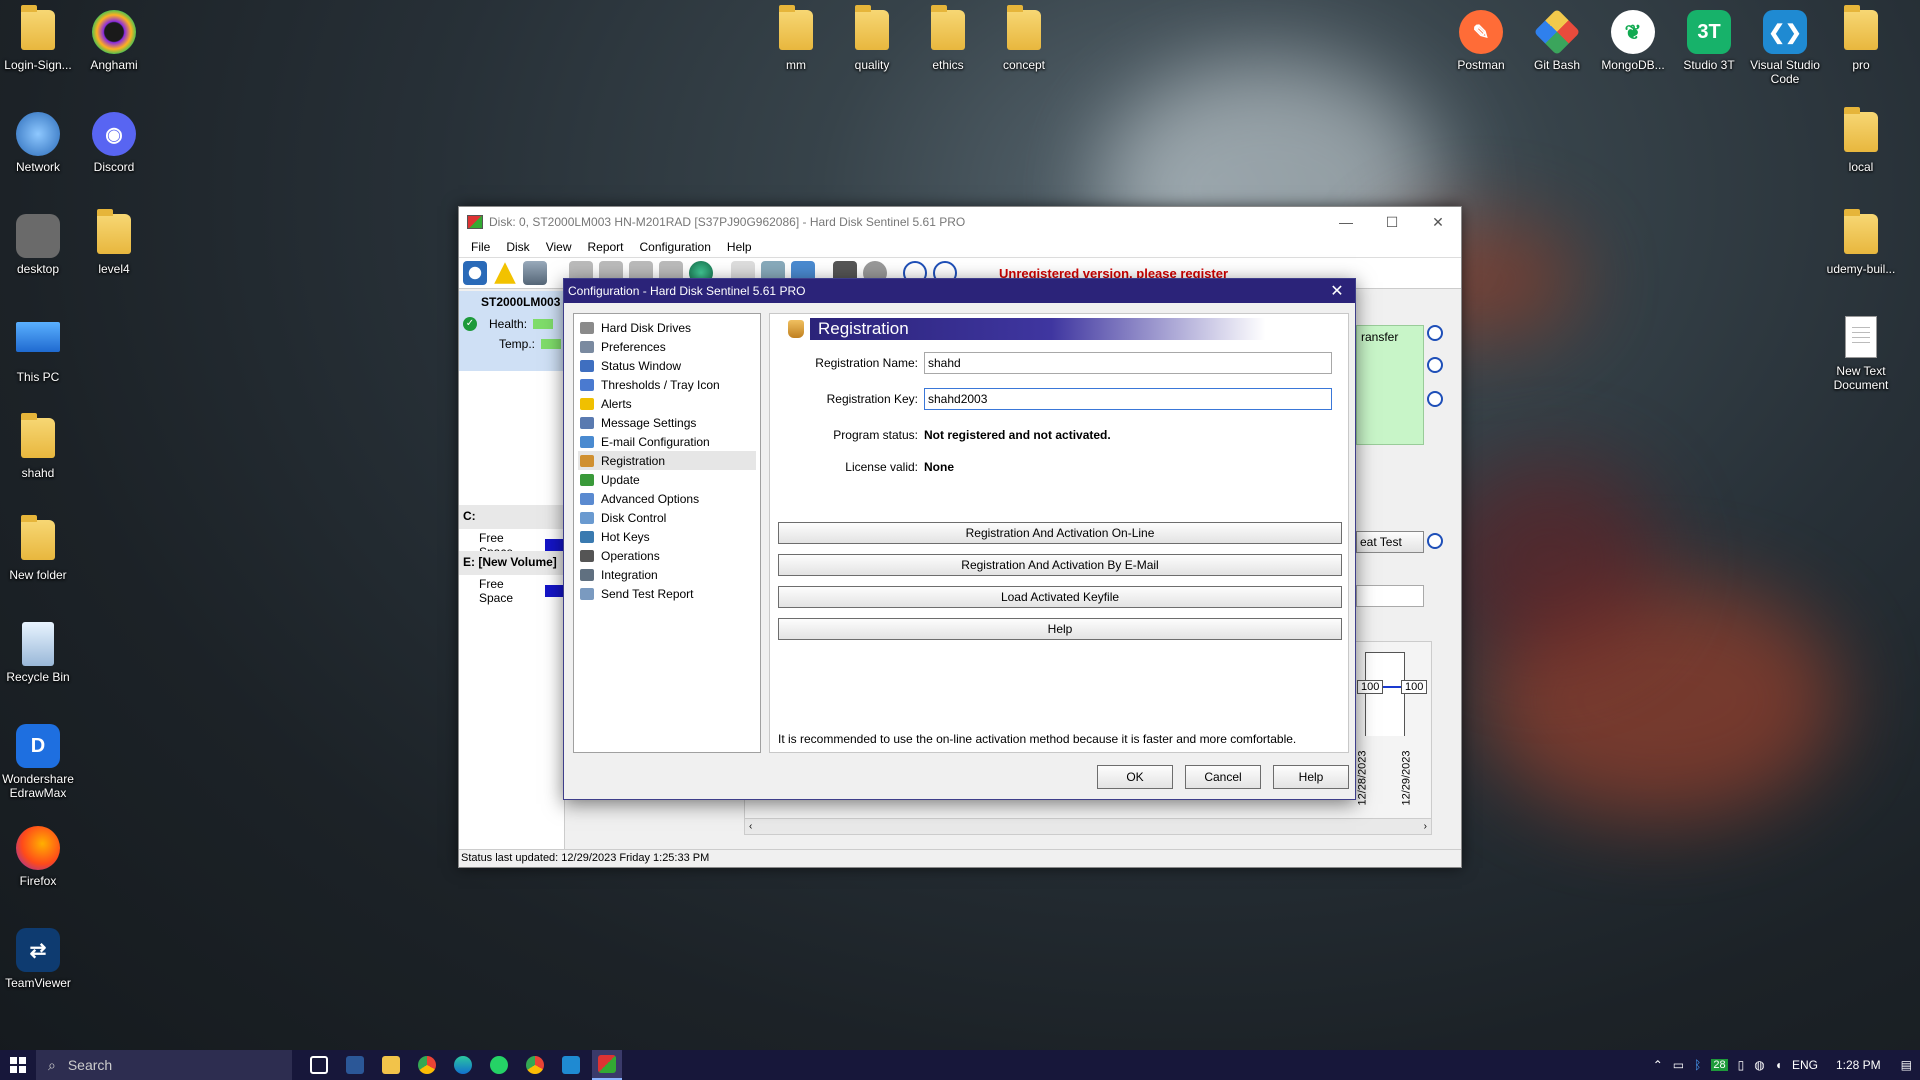 The width and height of the screenshot is (1920, 1080). I want to click on start-button, so click(18, 1065).